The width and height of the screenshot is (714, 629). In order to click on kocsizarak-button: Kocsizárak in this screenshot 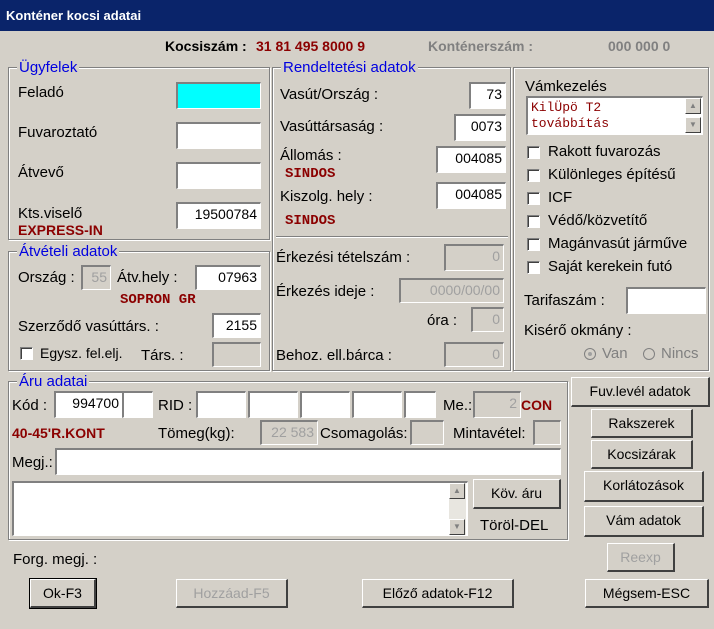, I will do `click(642, 454)`.